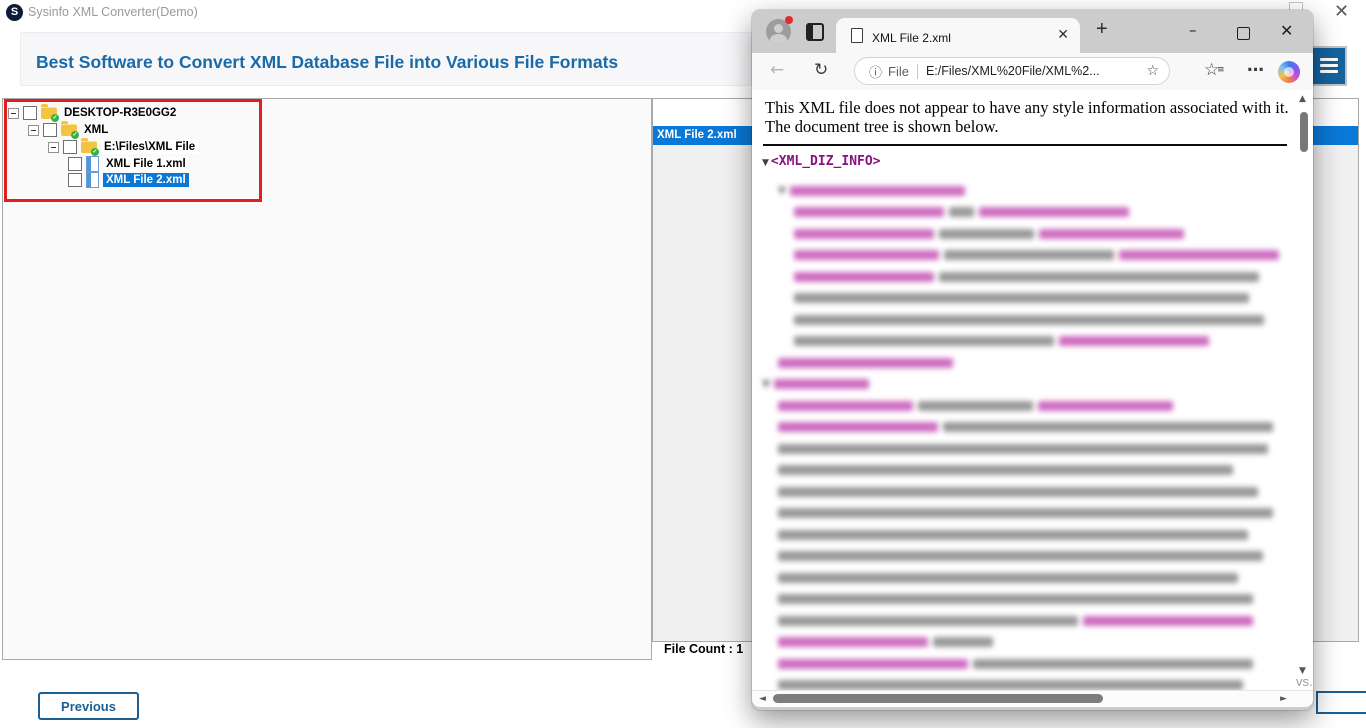 Image resolution: width=1366 pixels, height=728 pixels. What do you see at coordinates (857, 35) in the screenshot?
I see `document-favicon-icon` at bounding box center [857, 35].